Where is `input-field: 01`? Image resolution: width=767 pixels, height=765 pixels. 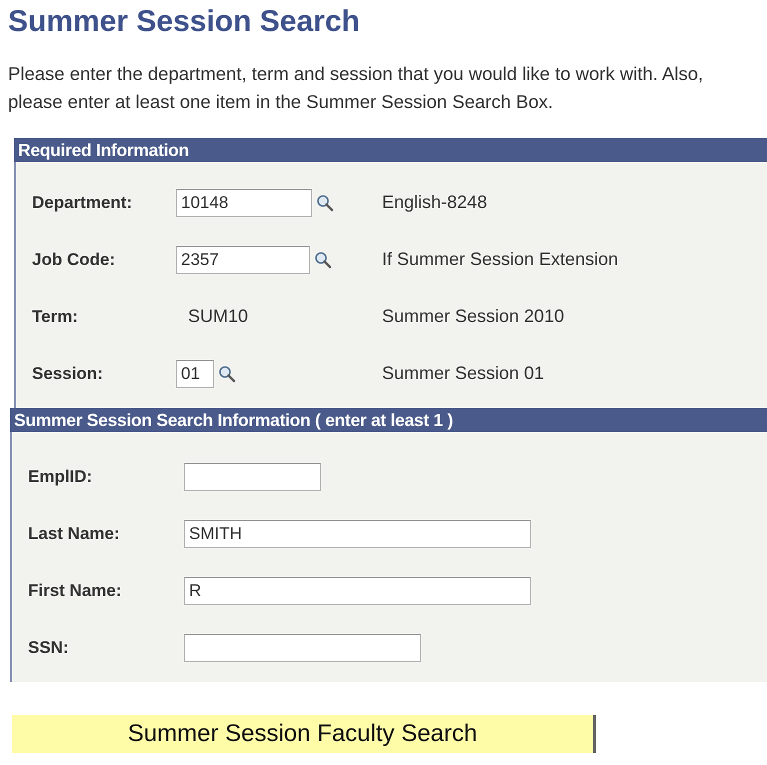 input-field: 01 is located at coordinates (195, 374).